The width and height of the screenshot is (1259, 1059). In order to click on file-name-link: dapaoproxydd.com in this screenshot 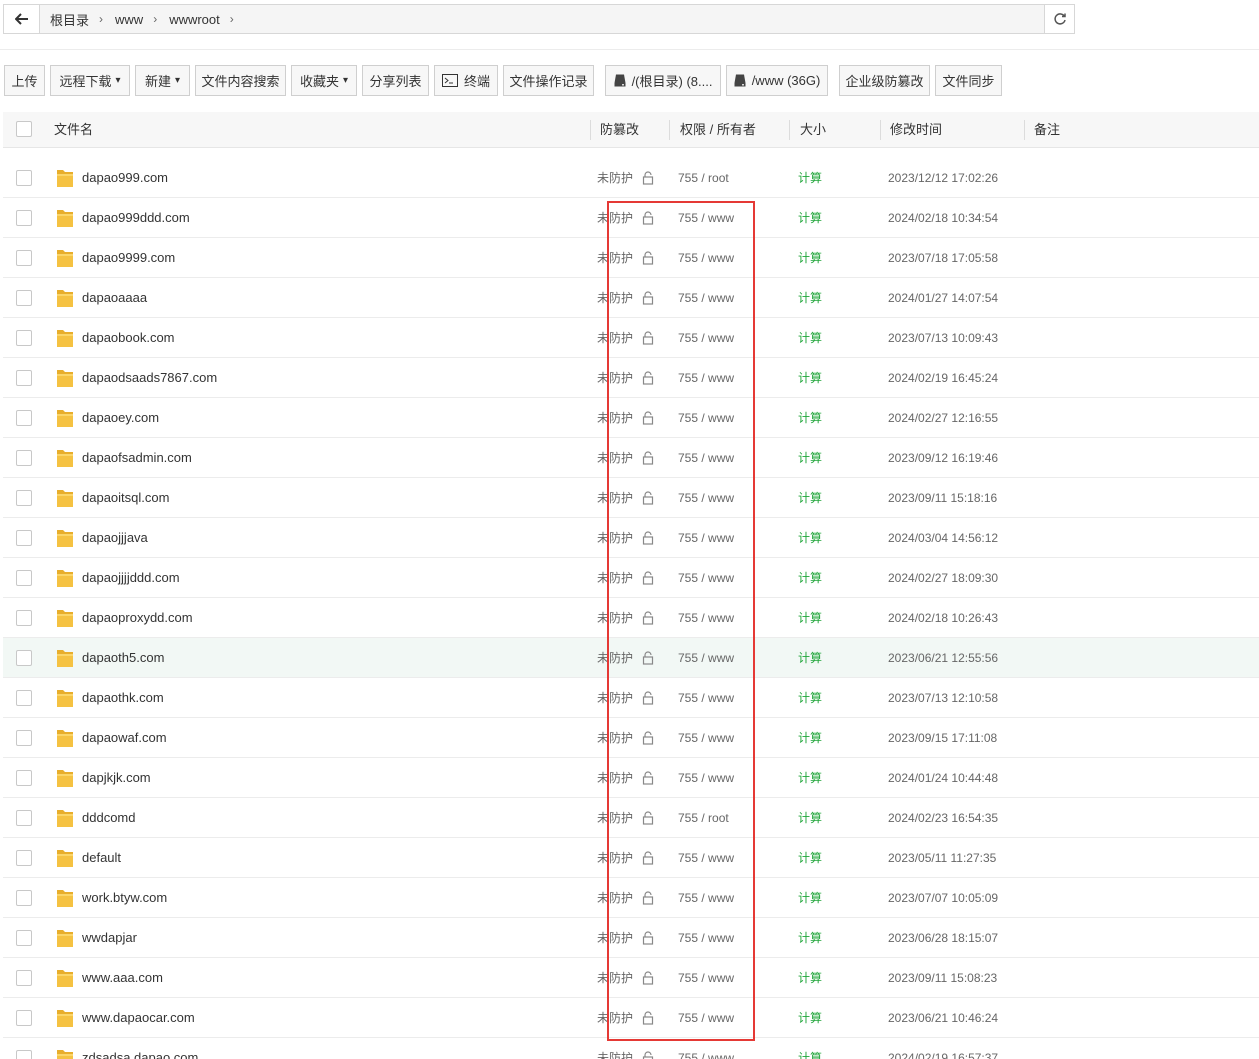, I will do `click(137, 618)`.